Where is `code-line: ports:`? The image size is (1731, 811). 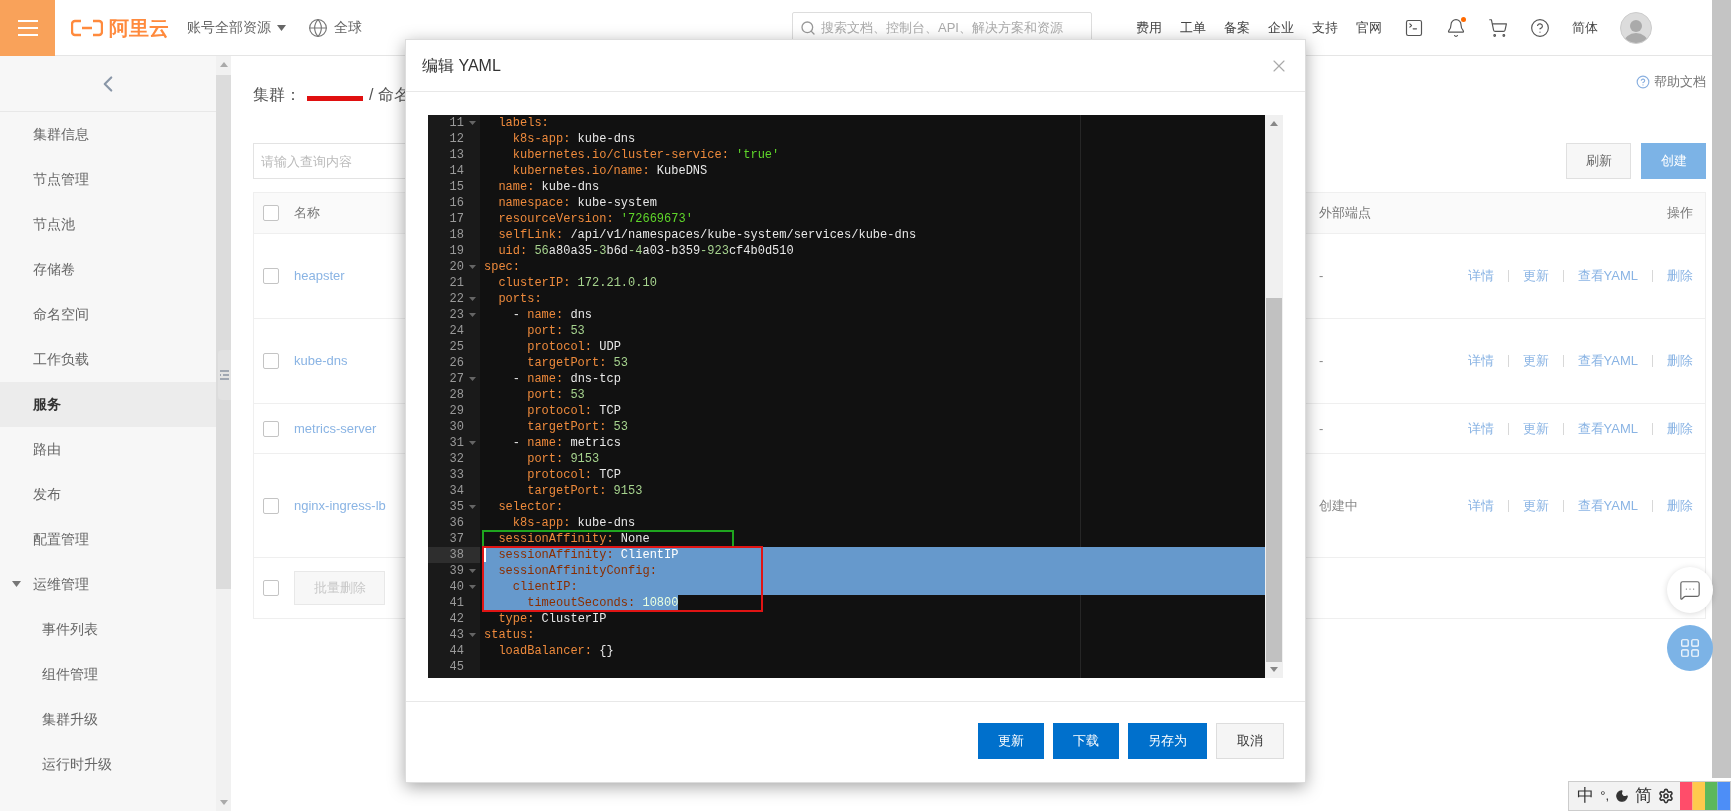 code-line: ports: is located at coordinates (519, 299).